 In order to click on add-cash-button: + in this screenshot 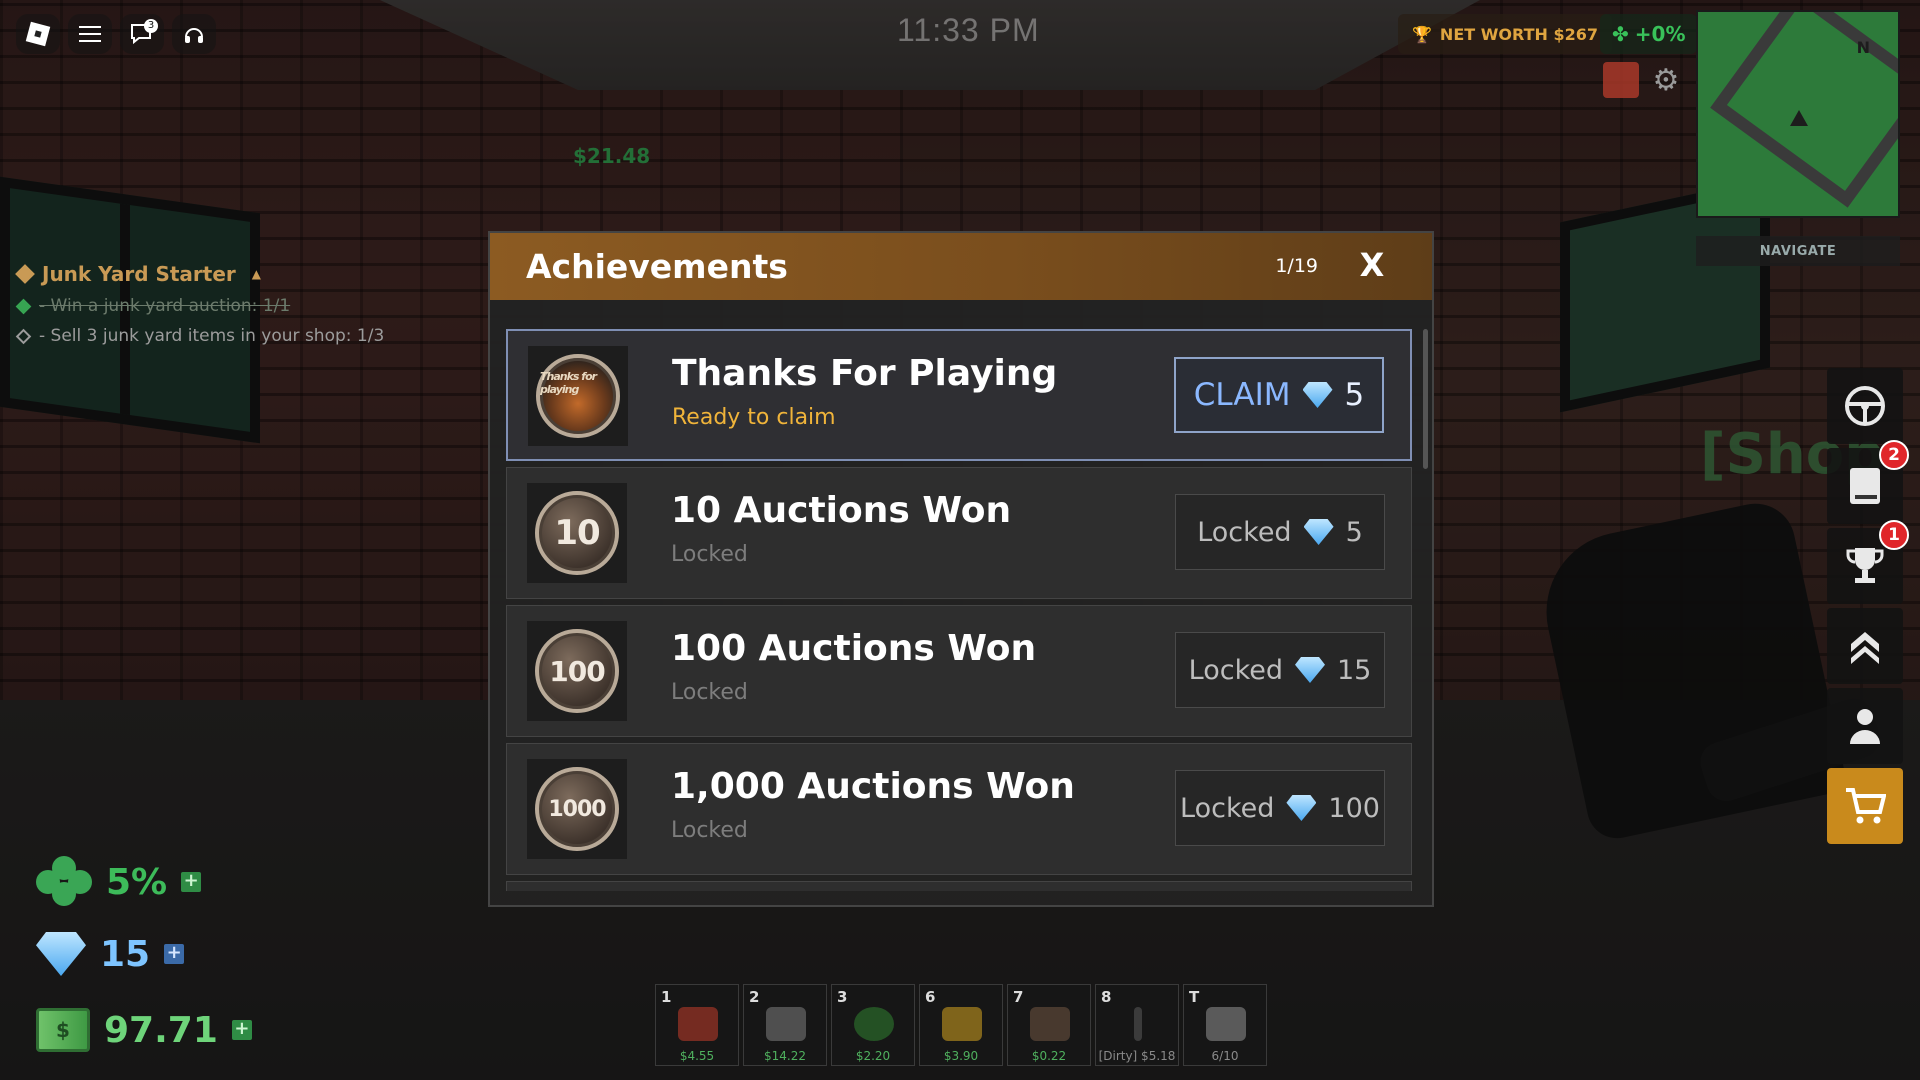, I will do `click(241, 1030)`.